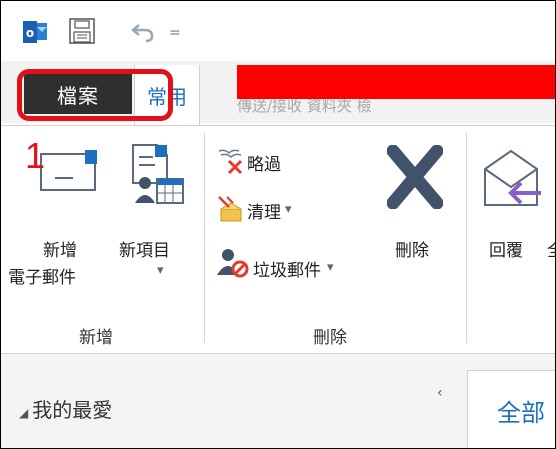 The width and height of the screenshot is (556, 449). Describe the element at coordinates (415, 177) in the screenshot. I see `delete-icon` at that location.